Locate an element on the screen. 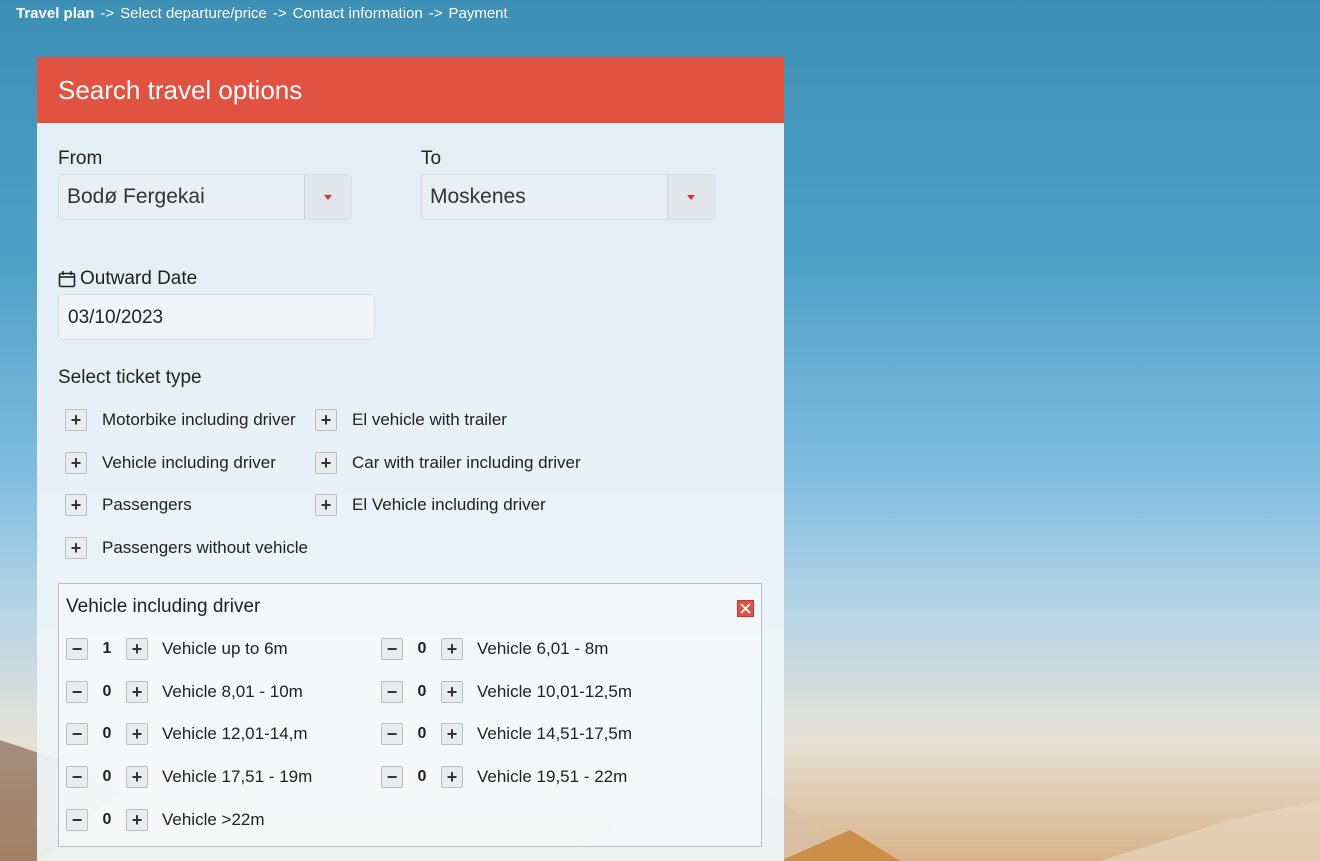  vehicle-row: − 1 + Vehicle up to 6m is located at coordinates (177, 649).